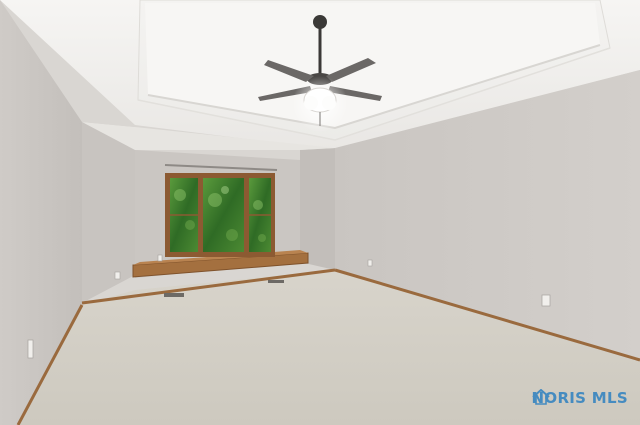 This screenshot has height=425, width=640. What do you see at coordinates (540, 397) in the screenshot?
I see `house-icon` at bounding box center [540, 397].